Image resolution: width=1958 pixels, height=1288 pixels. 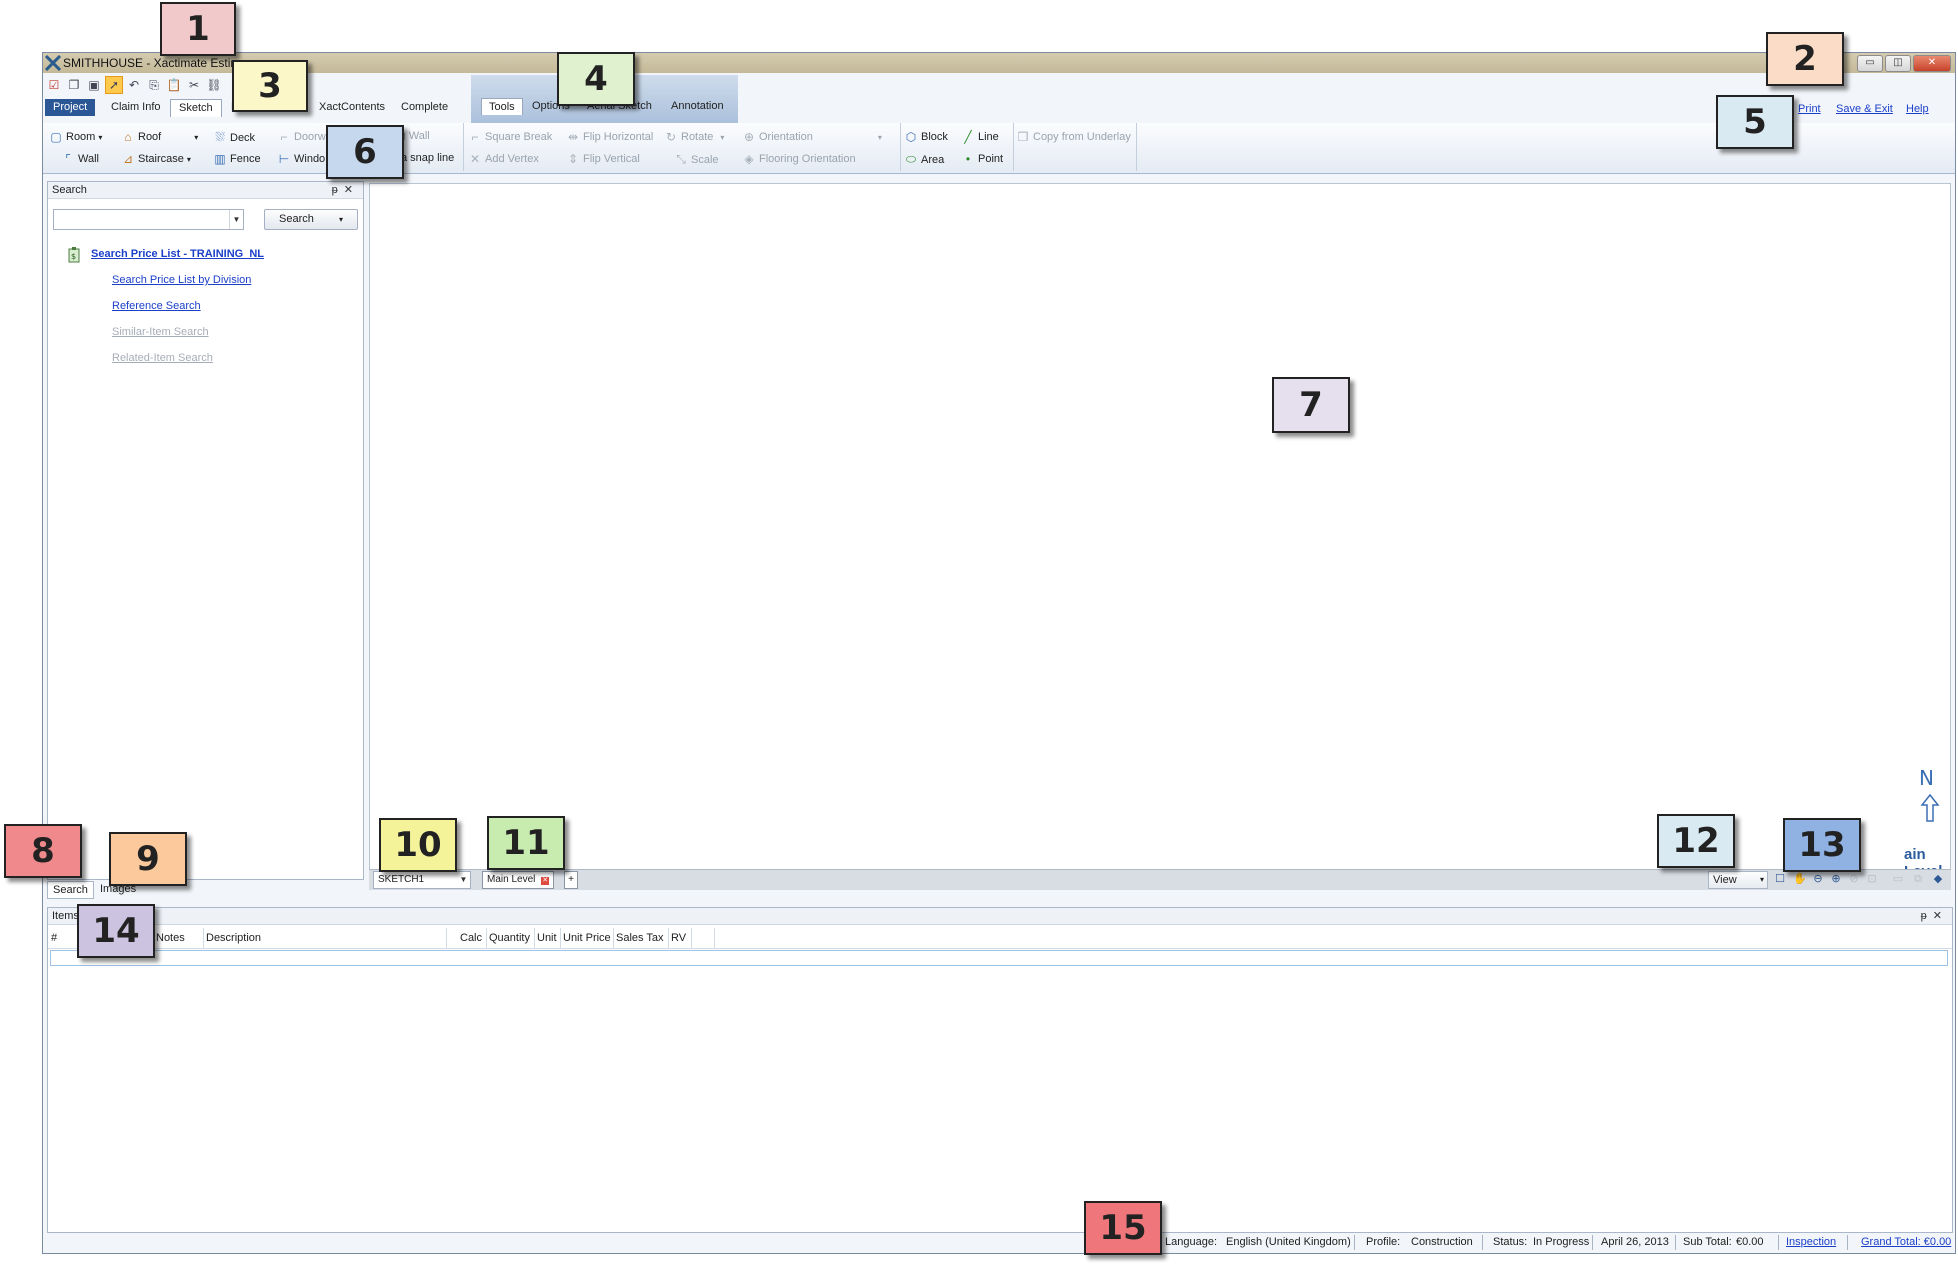 What do you see at coordinates (1870, 63) in the screenshot?
I see `minimize-button: ▭` at bounding box center [1870, 63].